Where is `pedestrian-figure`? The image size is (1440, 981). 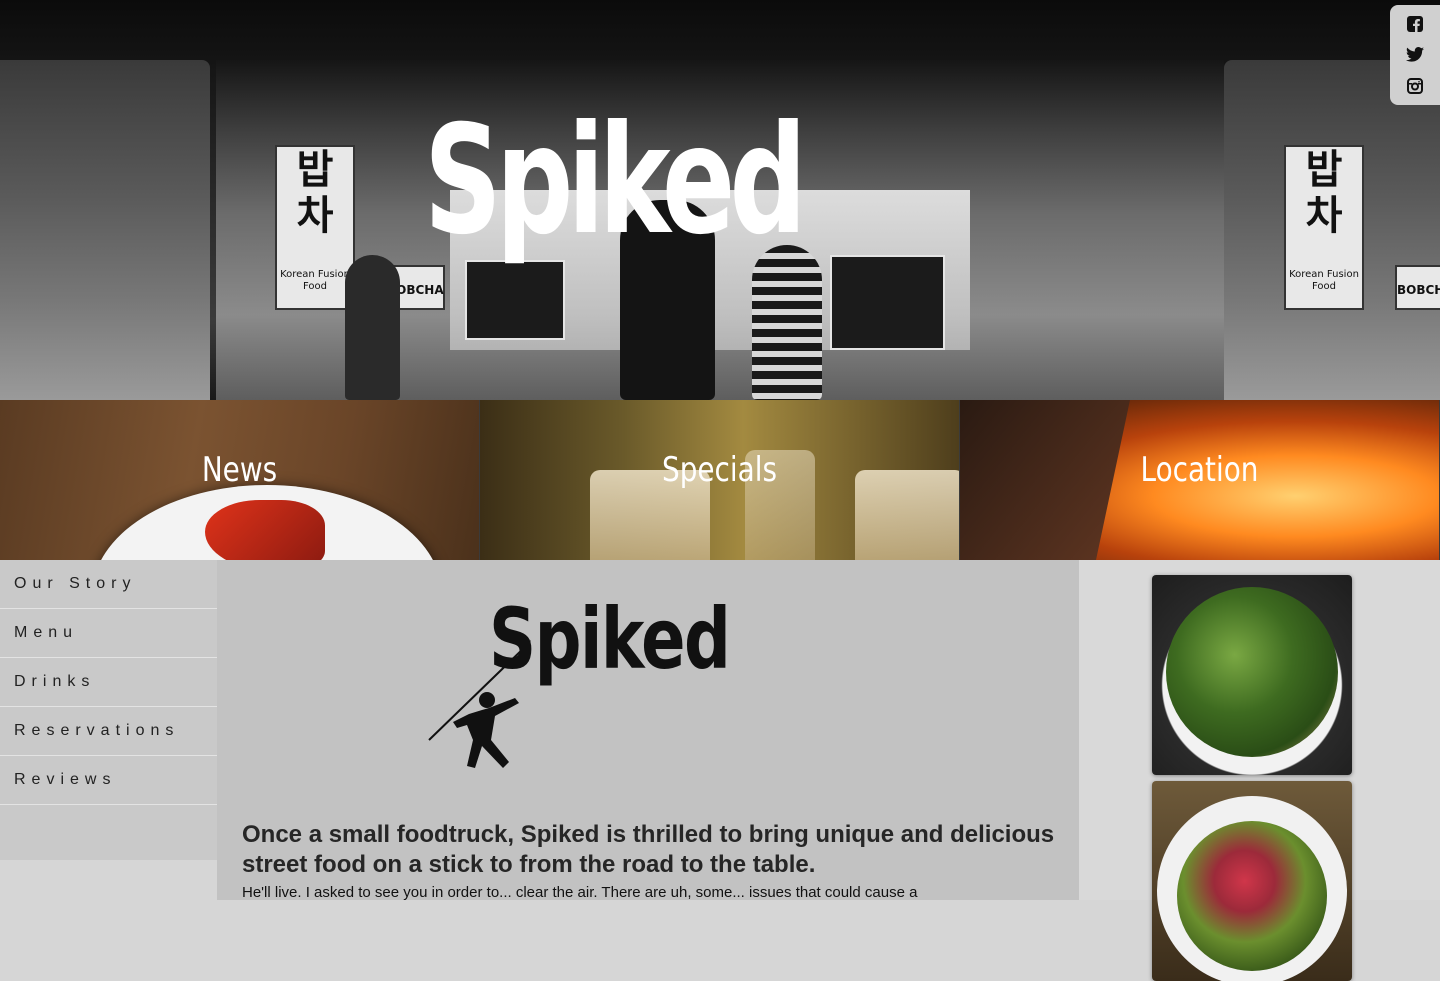 pedestrian-figure is located at coordinates (372, 327).